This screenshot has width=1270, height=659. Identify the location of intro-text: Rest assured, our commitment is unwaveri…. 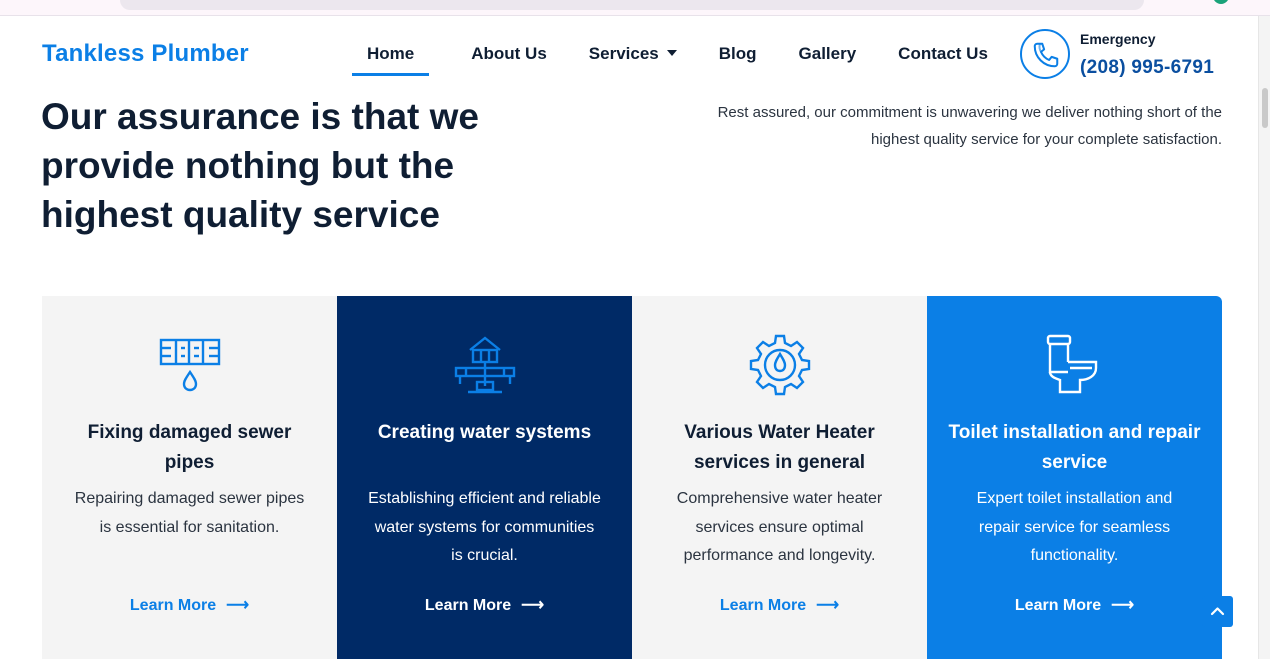
(969, 126).